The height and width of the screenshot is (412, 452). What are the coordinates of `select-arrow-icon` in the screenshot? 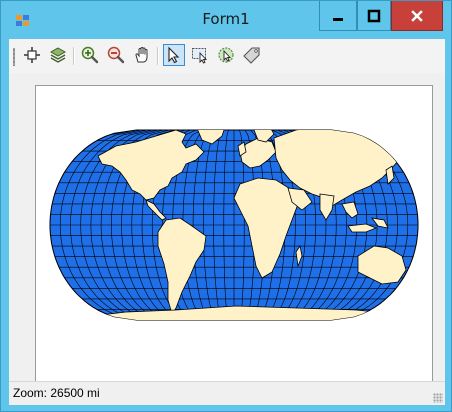 It's located at (174, 55).